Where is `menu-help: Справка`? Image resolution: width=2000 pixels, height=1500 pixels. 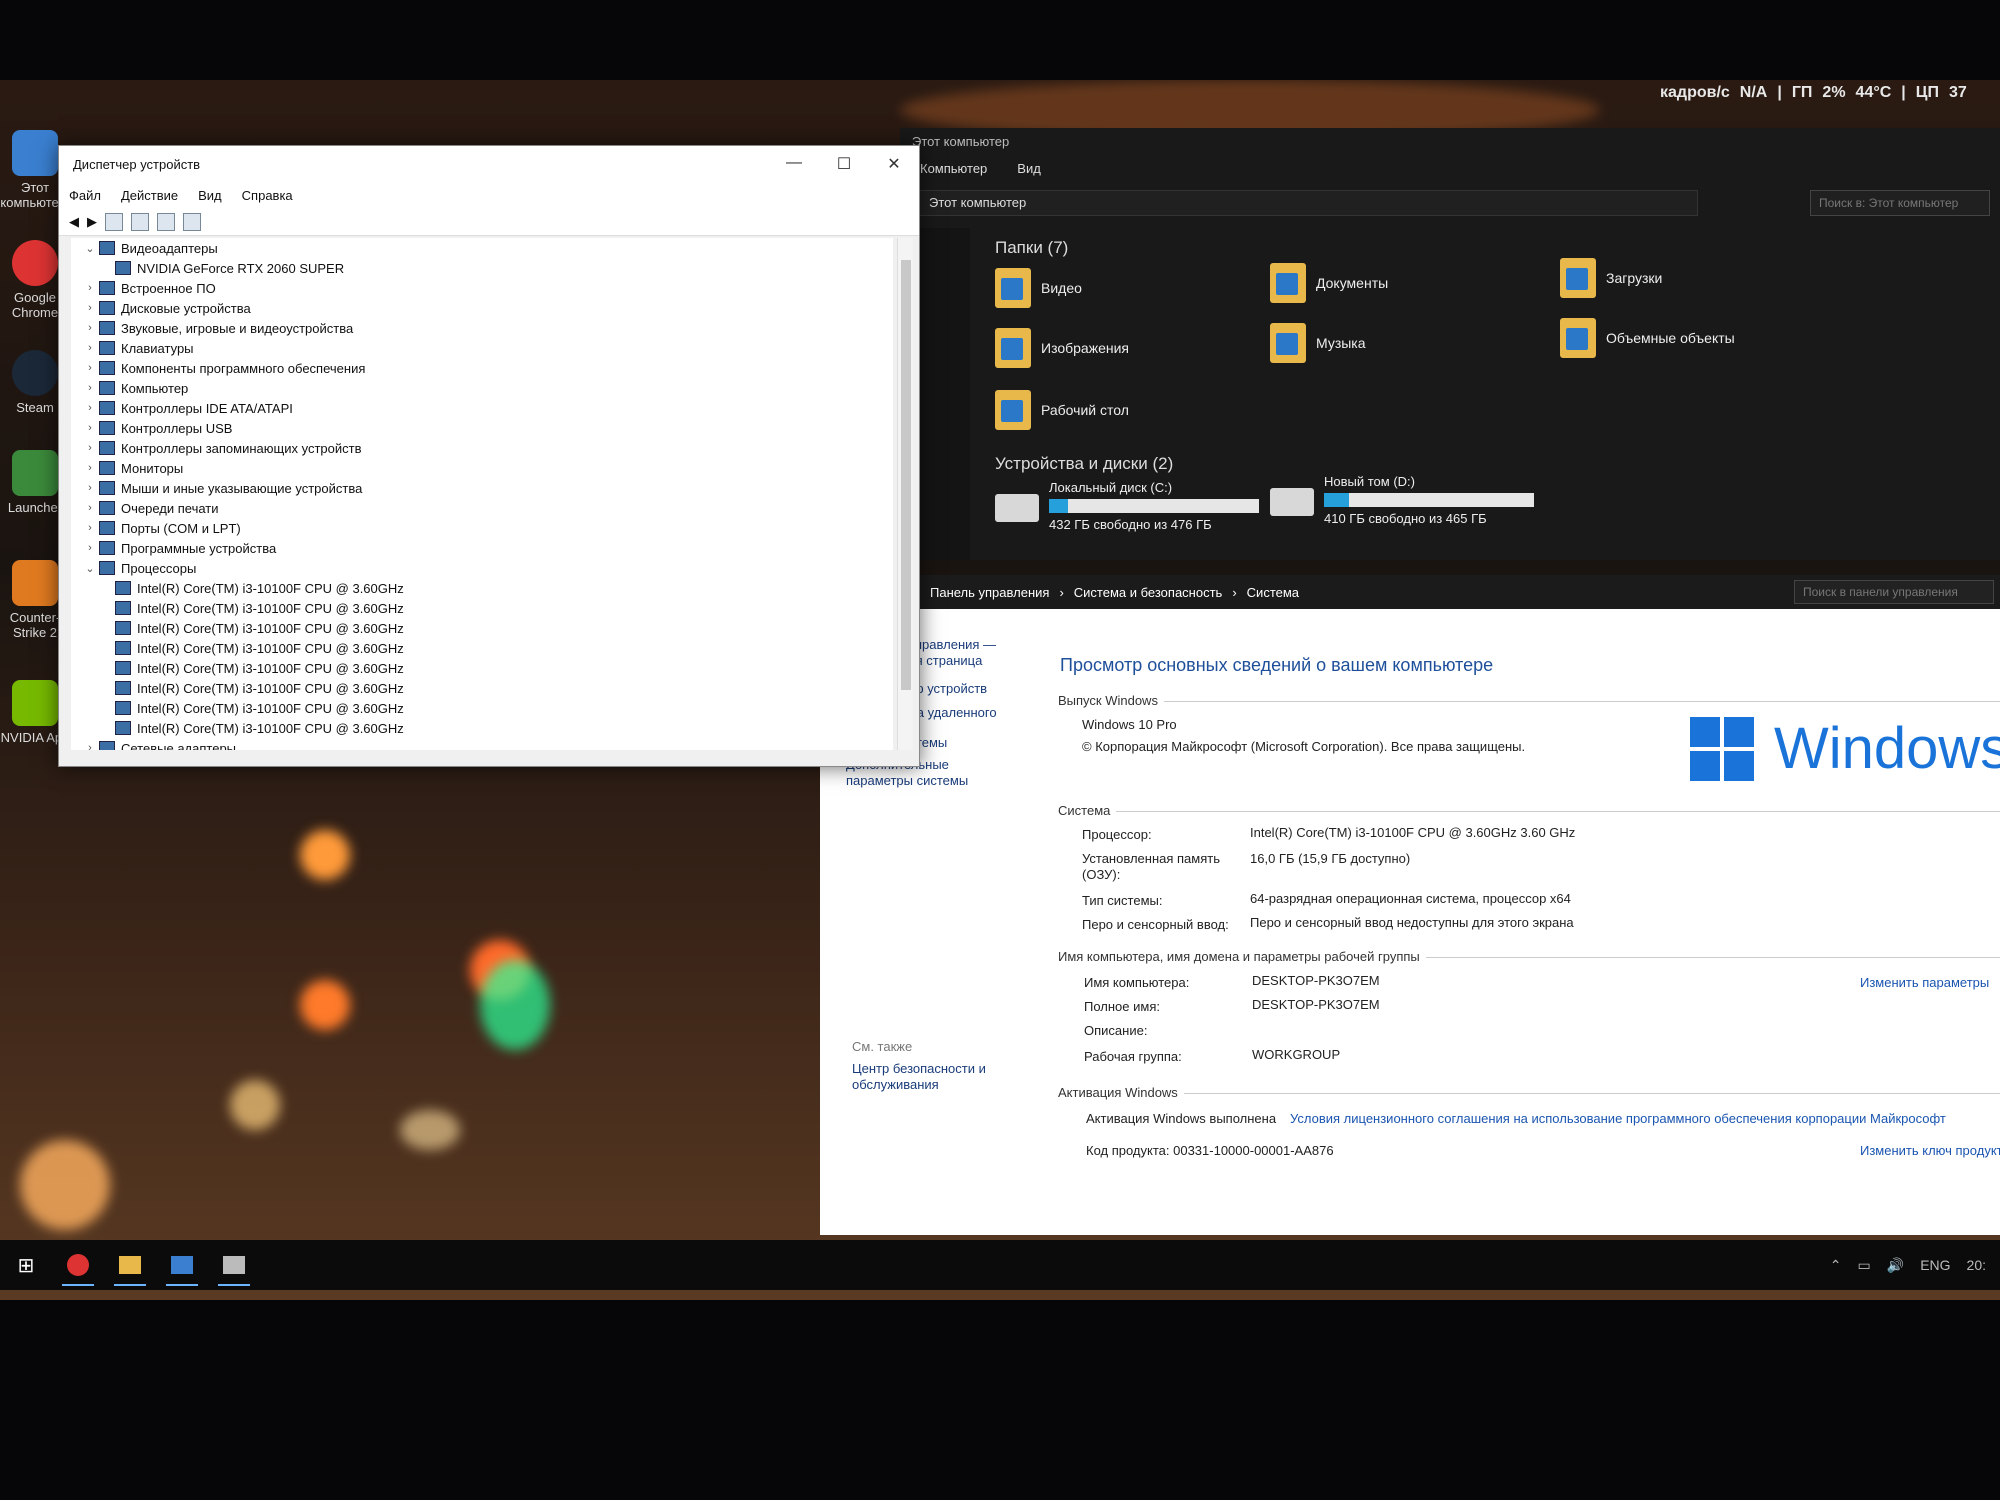
menu-help: Справка is located at coordinates (267, 195).